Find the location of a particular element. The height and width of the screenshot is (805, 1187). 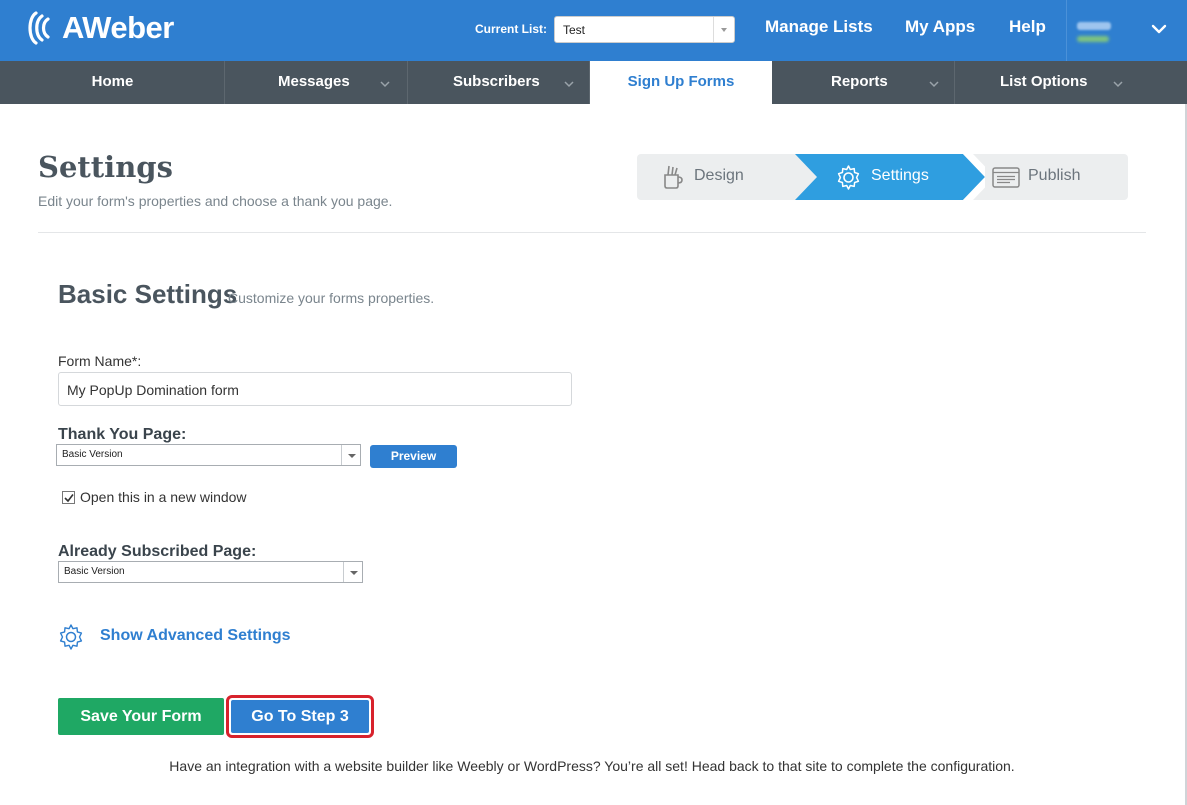

new-window-checkbox is located at coordinates (68, 497).